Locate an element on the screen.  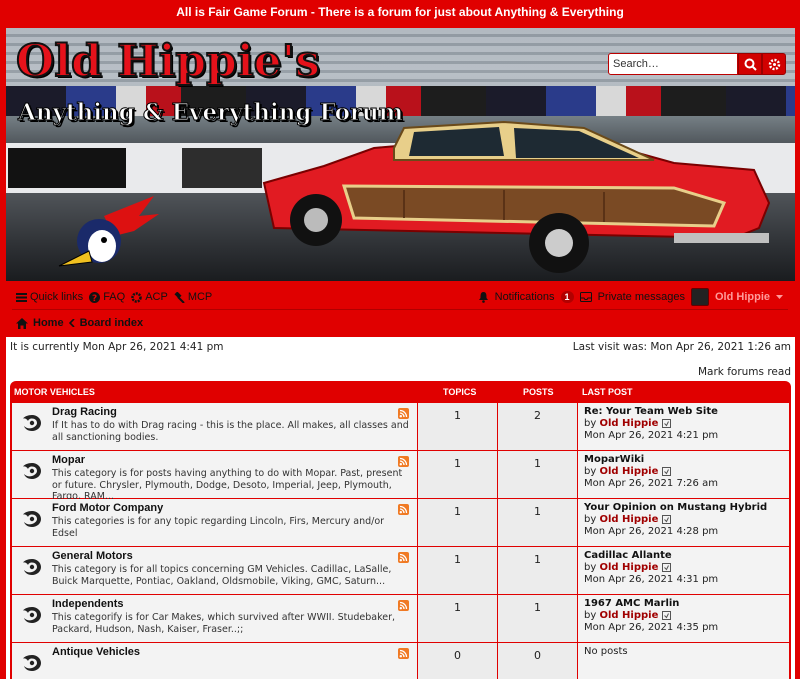
gears-icon is located at coordinates (136, 297).